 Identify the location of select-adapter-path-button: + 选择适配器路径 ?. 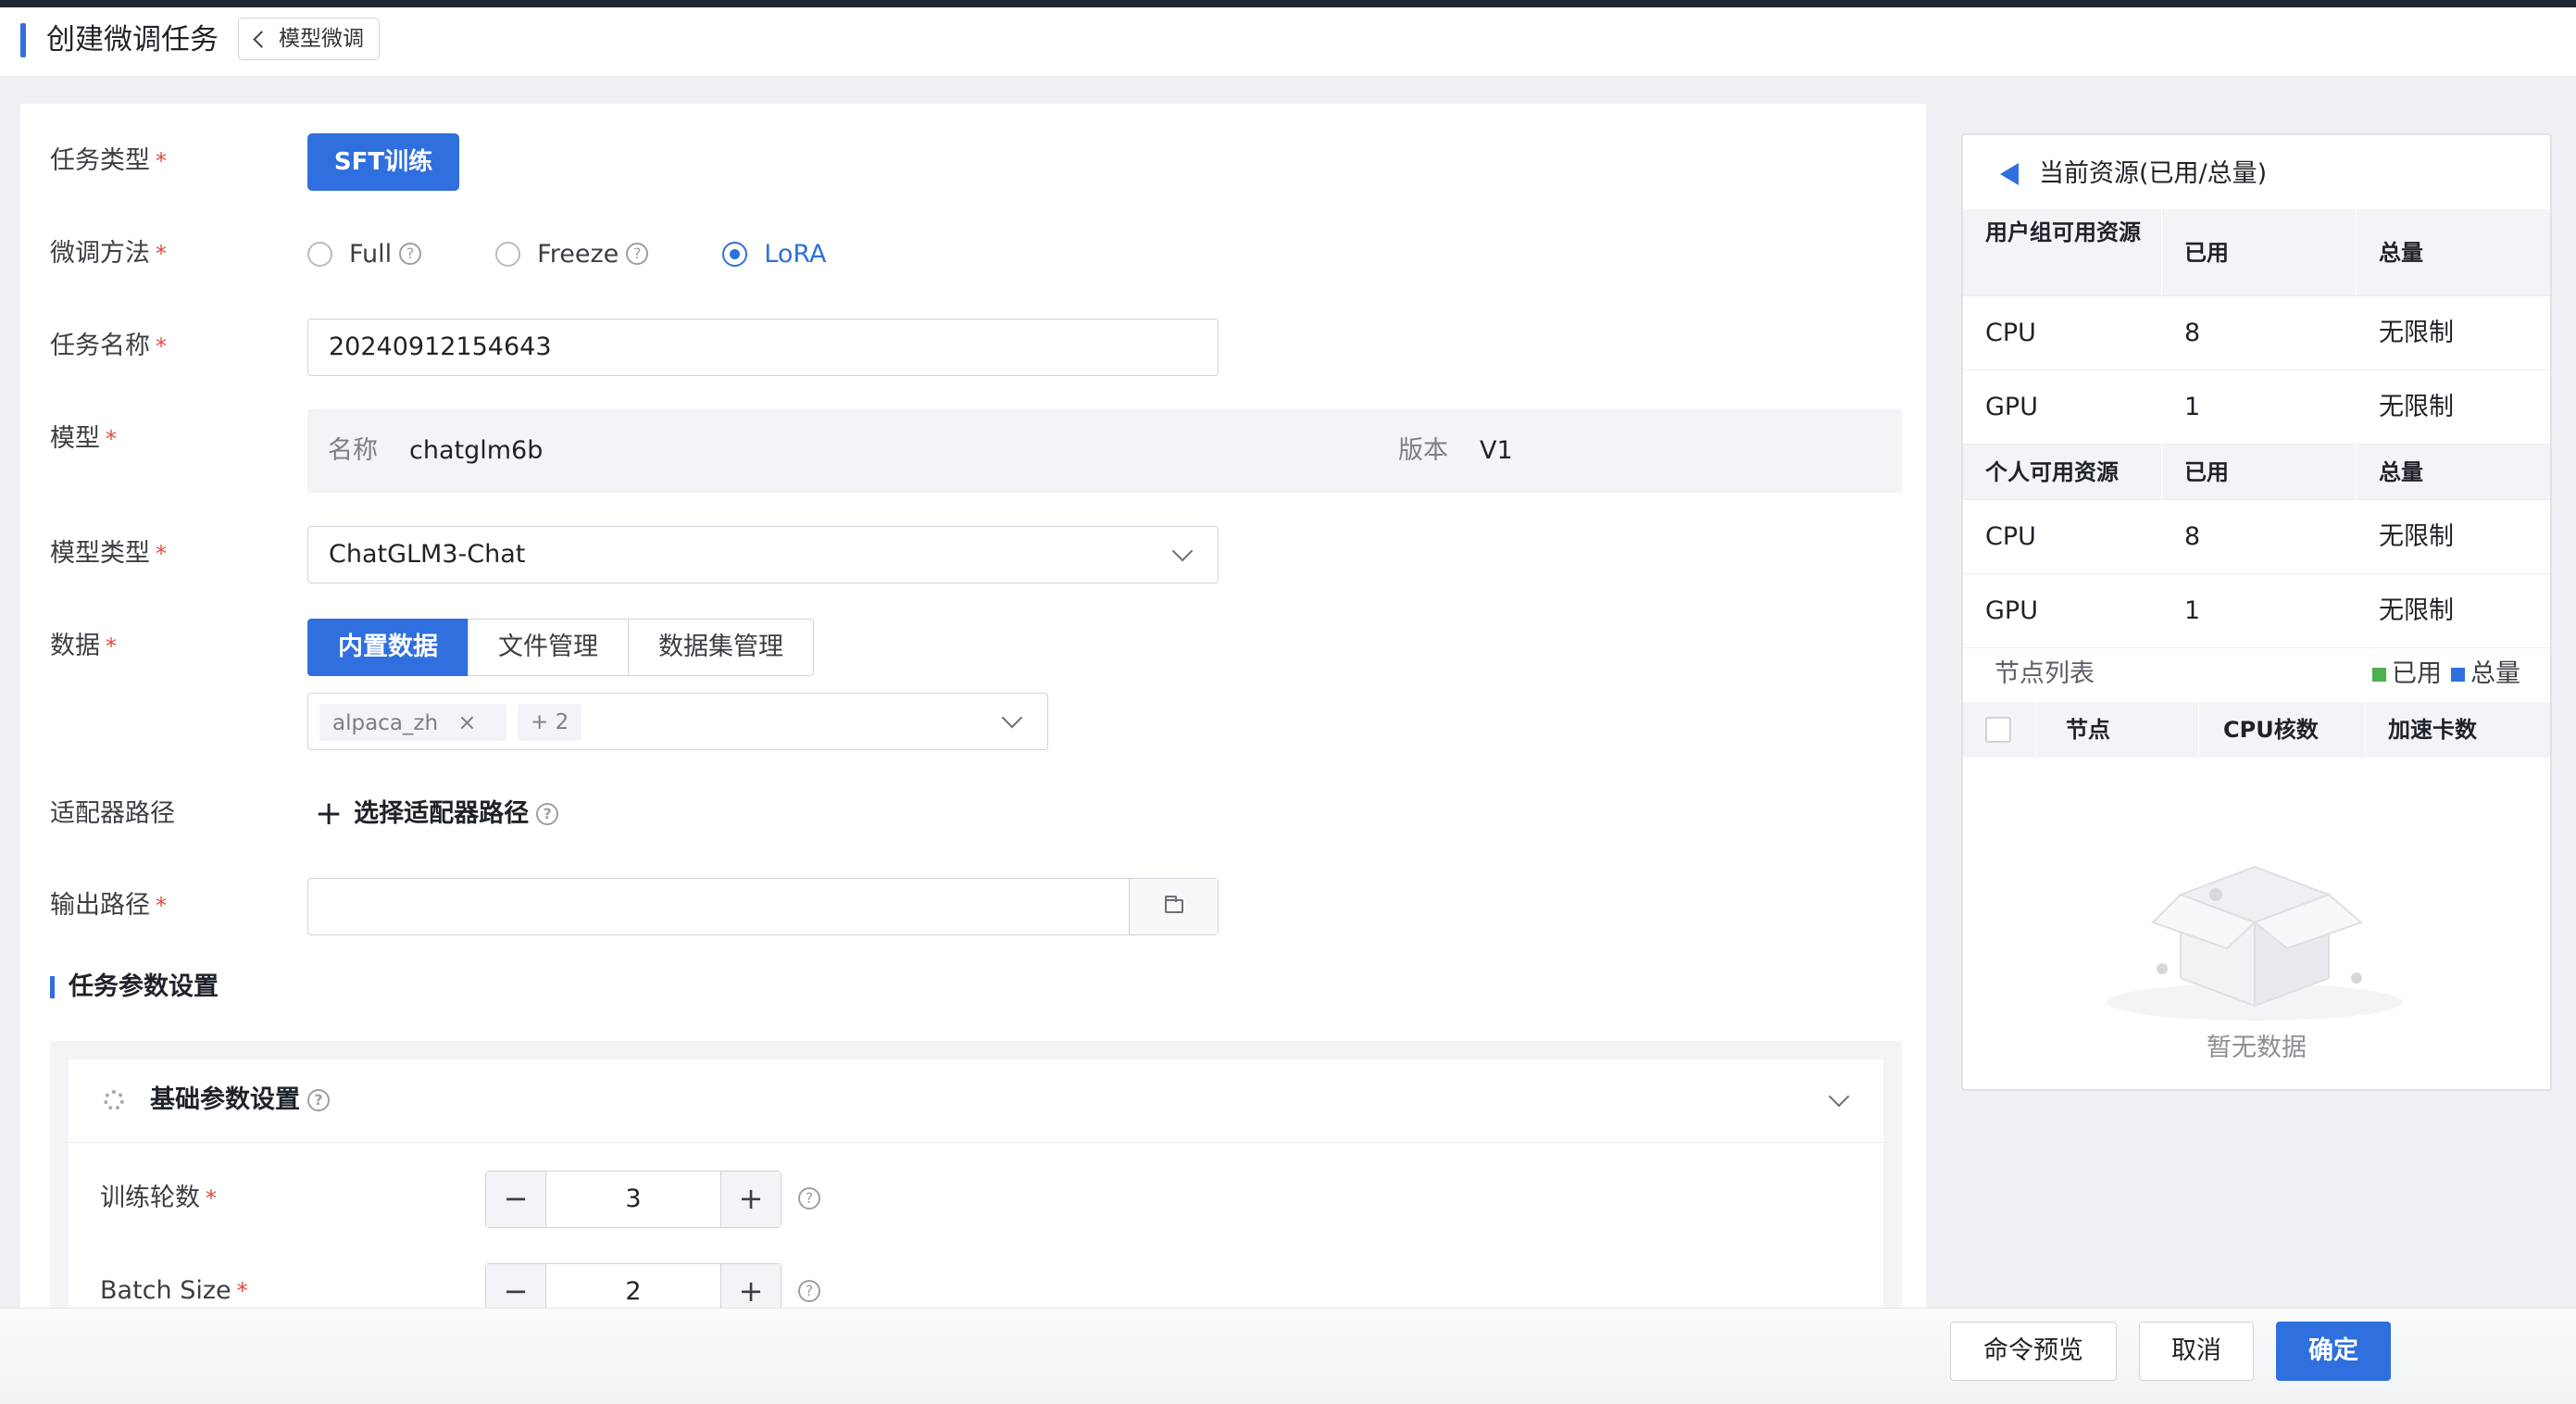
(437, 814).